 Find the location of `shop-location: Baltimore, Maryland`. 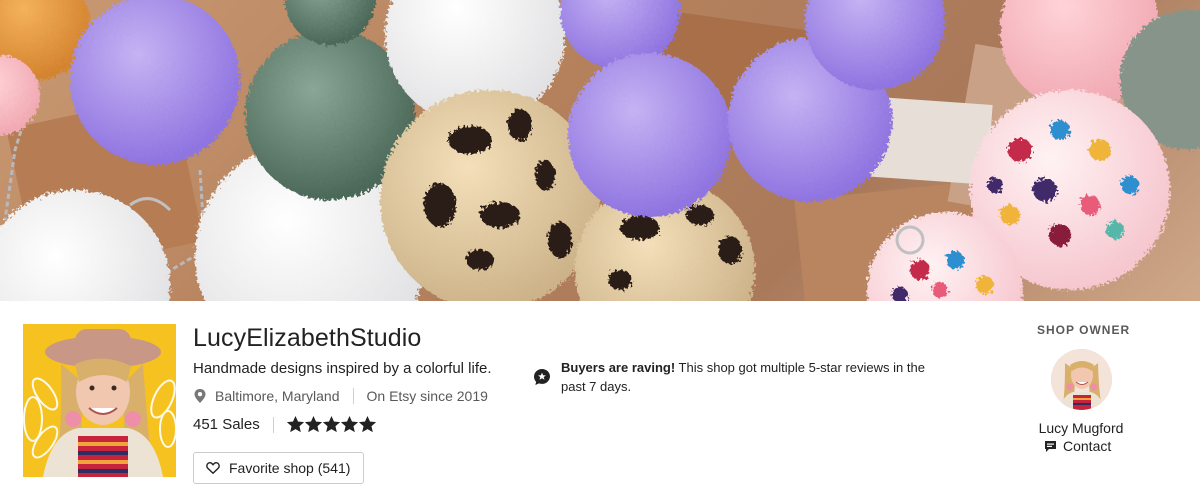

shop-location: Baltimore, Maryland is located at coordinates (277, 396).